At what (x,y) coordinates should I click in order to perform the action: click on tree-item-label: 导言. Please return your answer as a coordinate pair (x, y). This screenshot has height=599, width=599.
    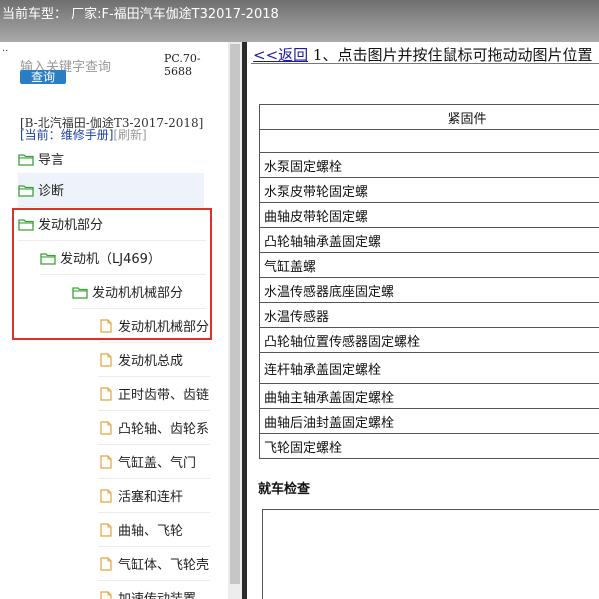
    Looking at the image, I should click on (51, 160).